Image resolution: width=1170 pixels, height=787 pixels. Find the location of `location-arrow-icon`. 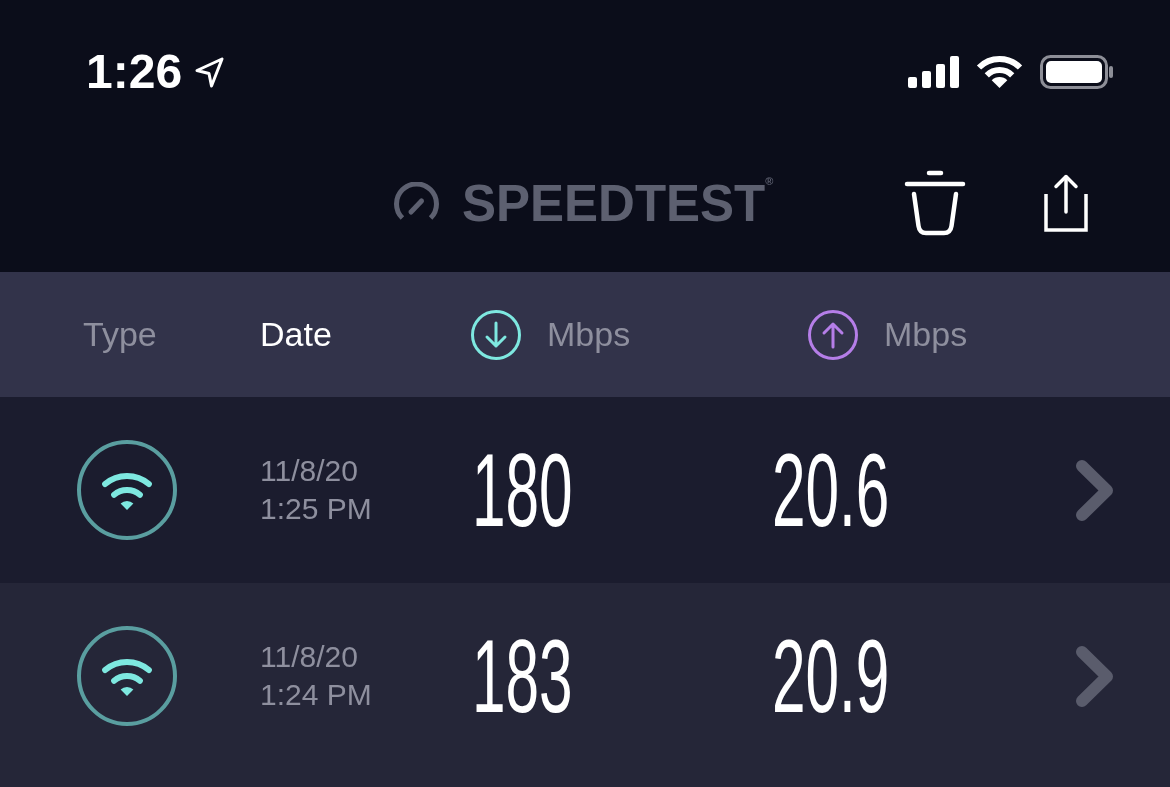

location-arrow-icon is located at coordinates (210, 72).